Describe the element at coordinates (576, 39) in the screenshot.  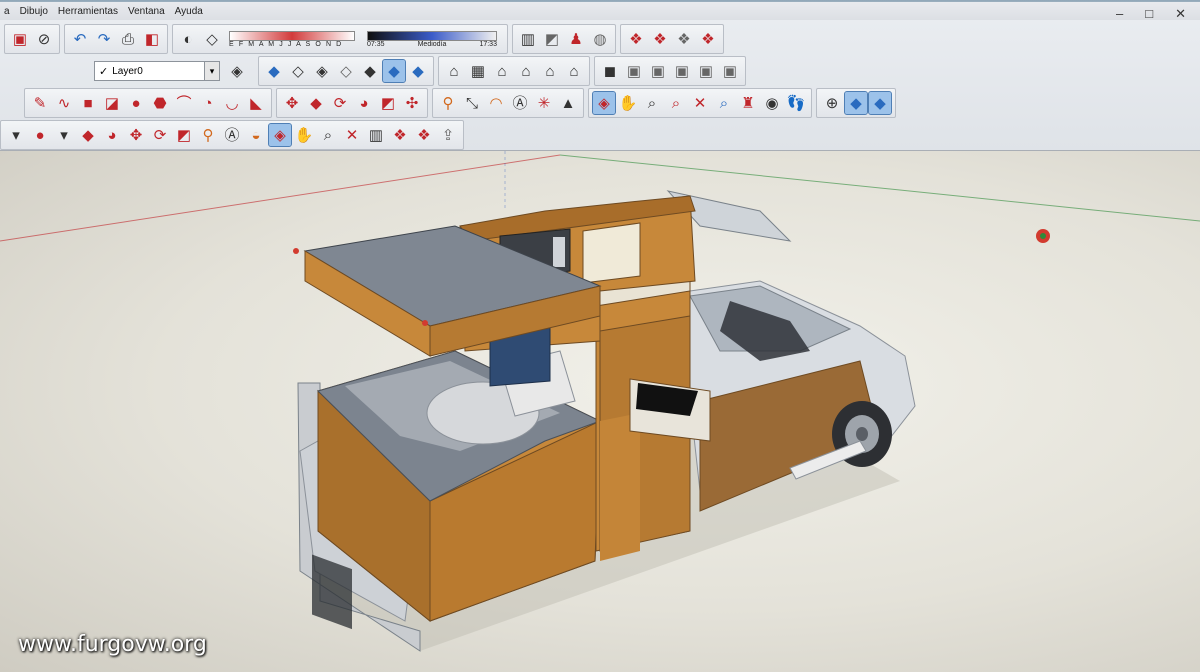
I see `look-around-icon: ♟` at that location.